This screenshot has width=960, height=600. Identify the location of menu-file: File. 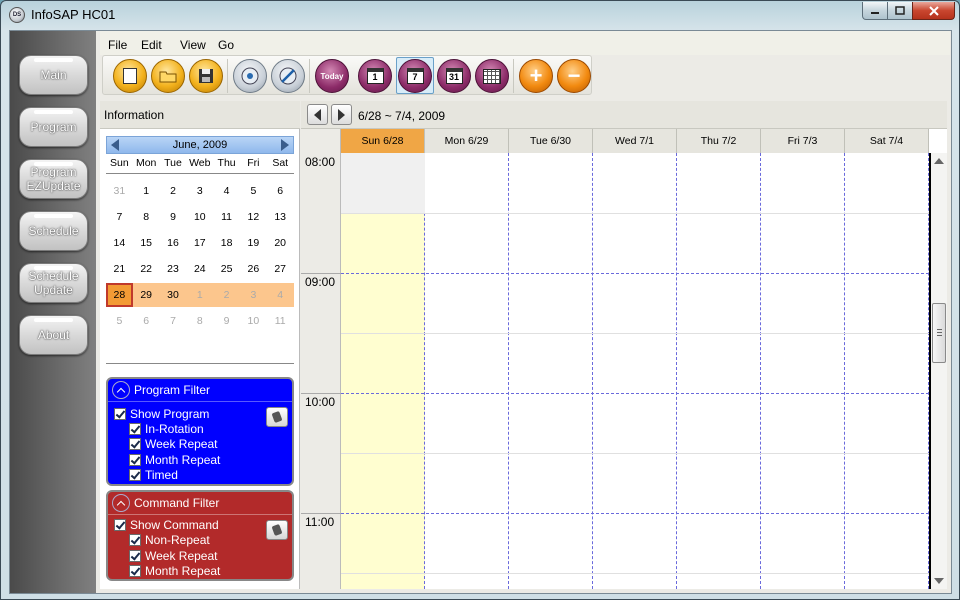
(117, 45).